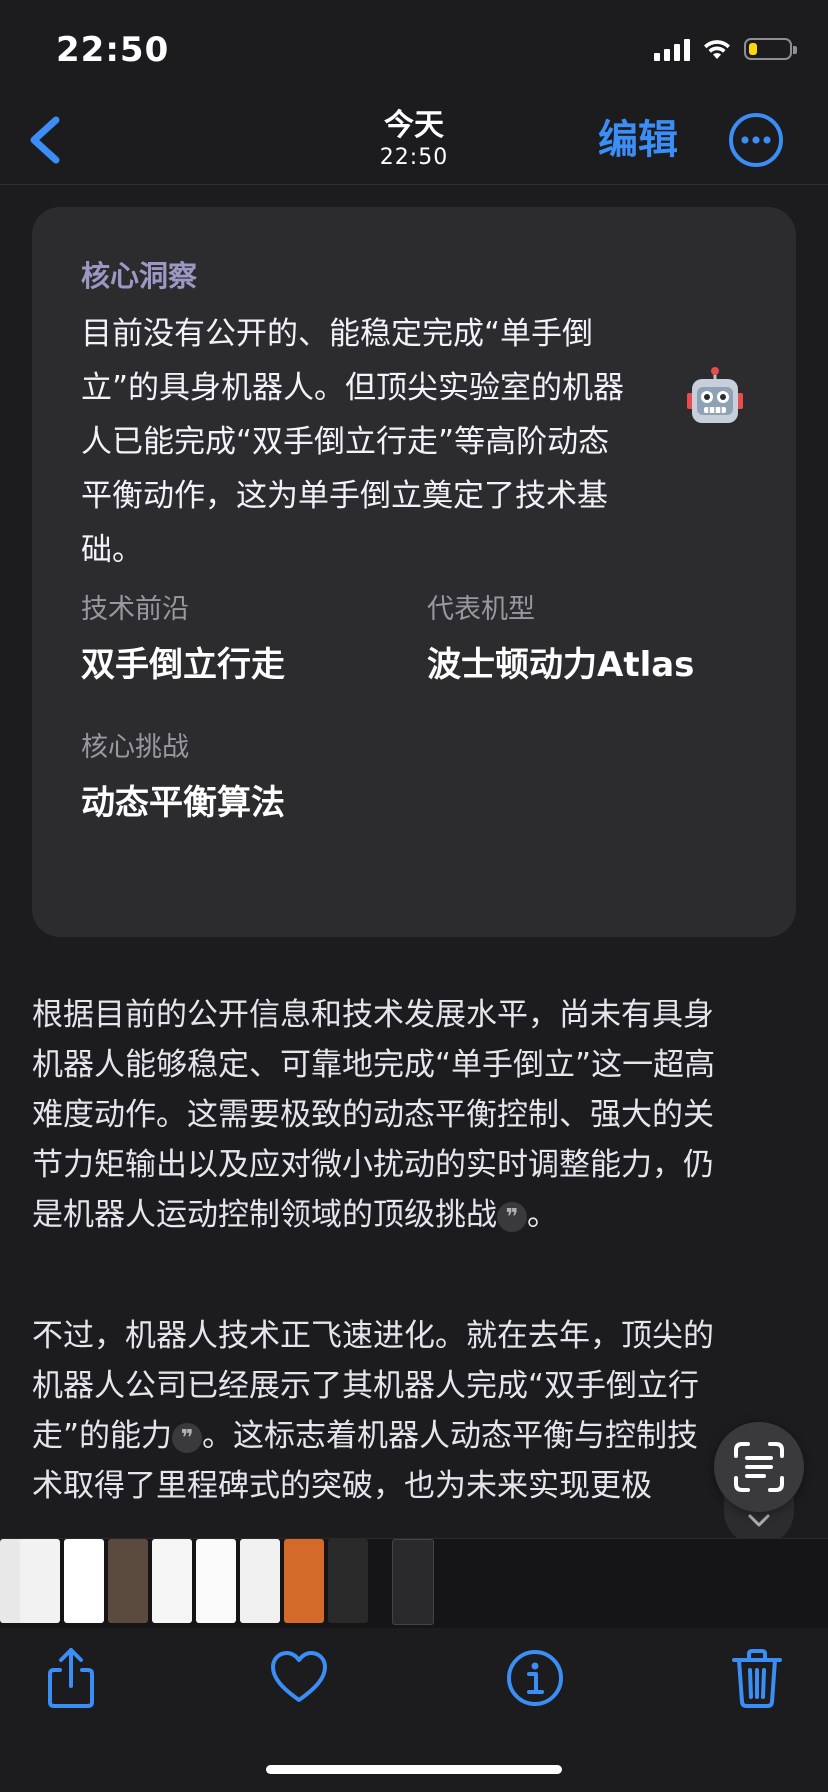  I want to click on ellipsis-circle-icon, so click(756, 140).